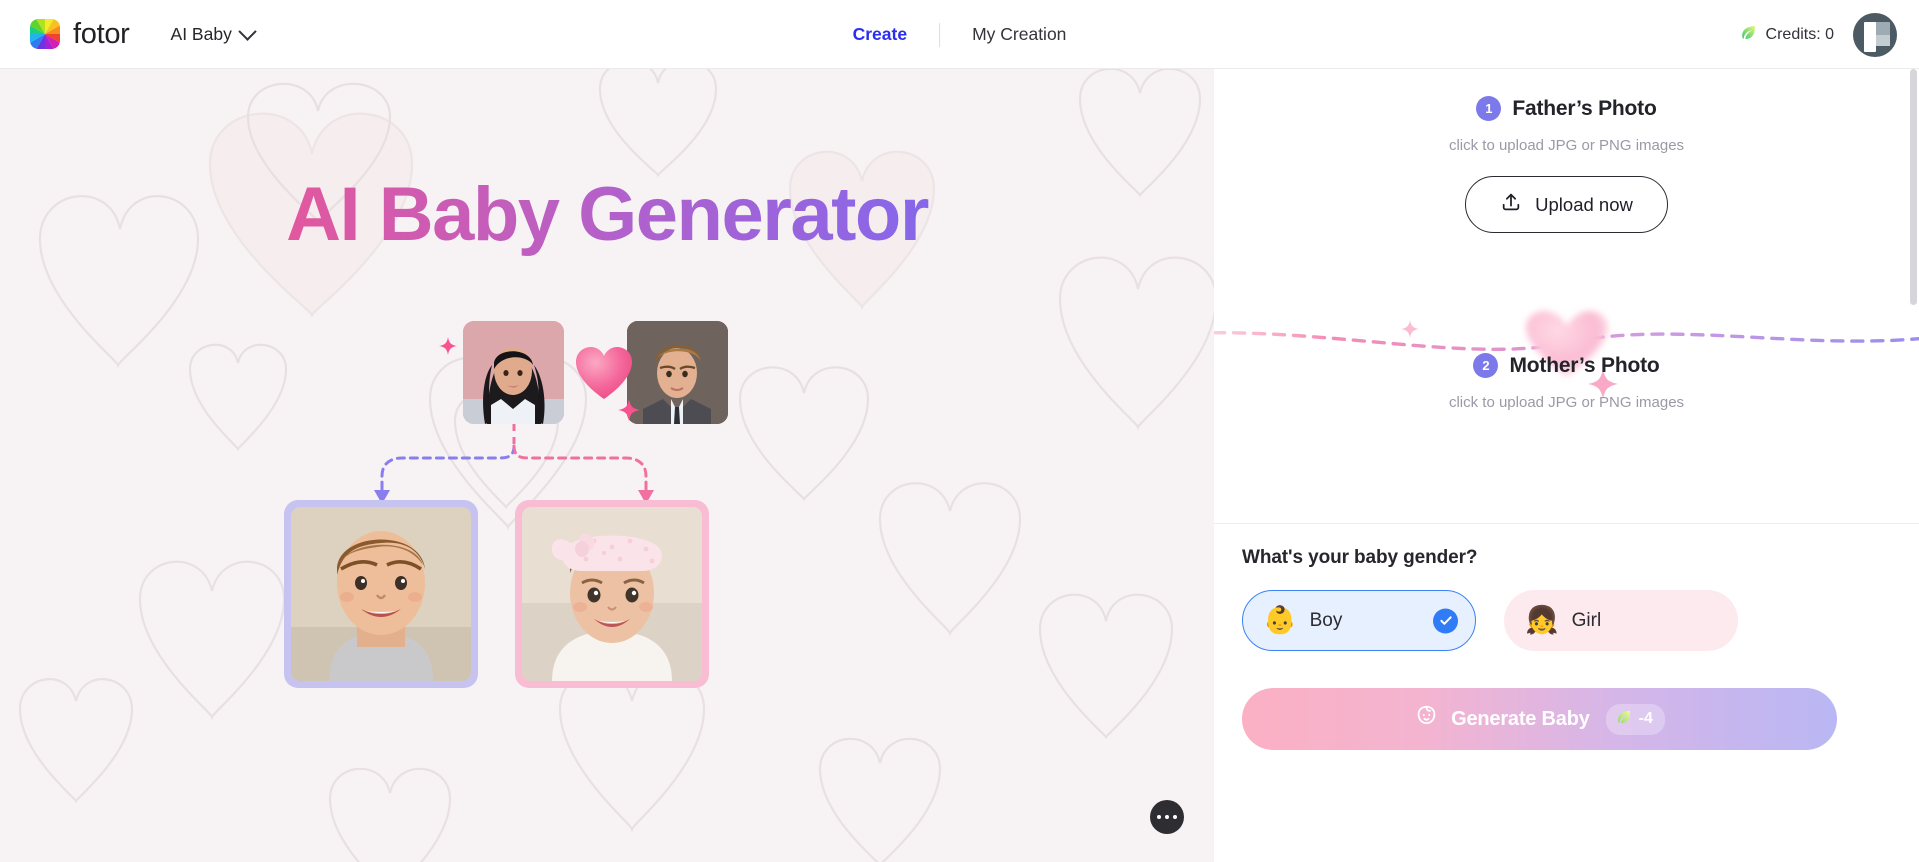 This screenshot has width=1919, height=862. I want to click on gender-option-girl: 👧 Girl, so click(1621, 620).